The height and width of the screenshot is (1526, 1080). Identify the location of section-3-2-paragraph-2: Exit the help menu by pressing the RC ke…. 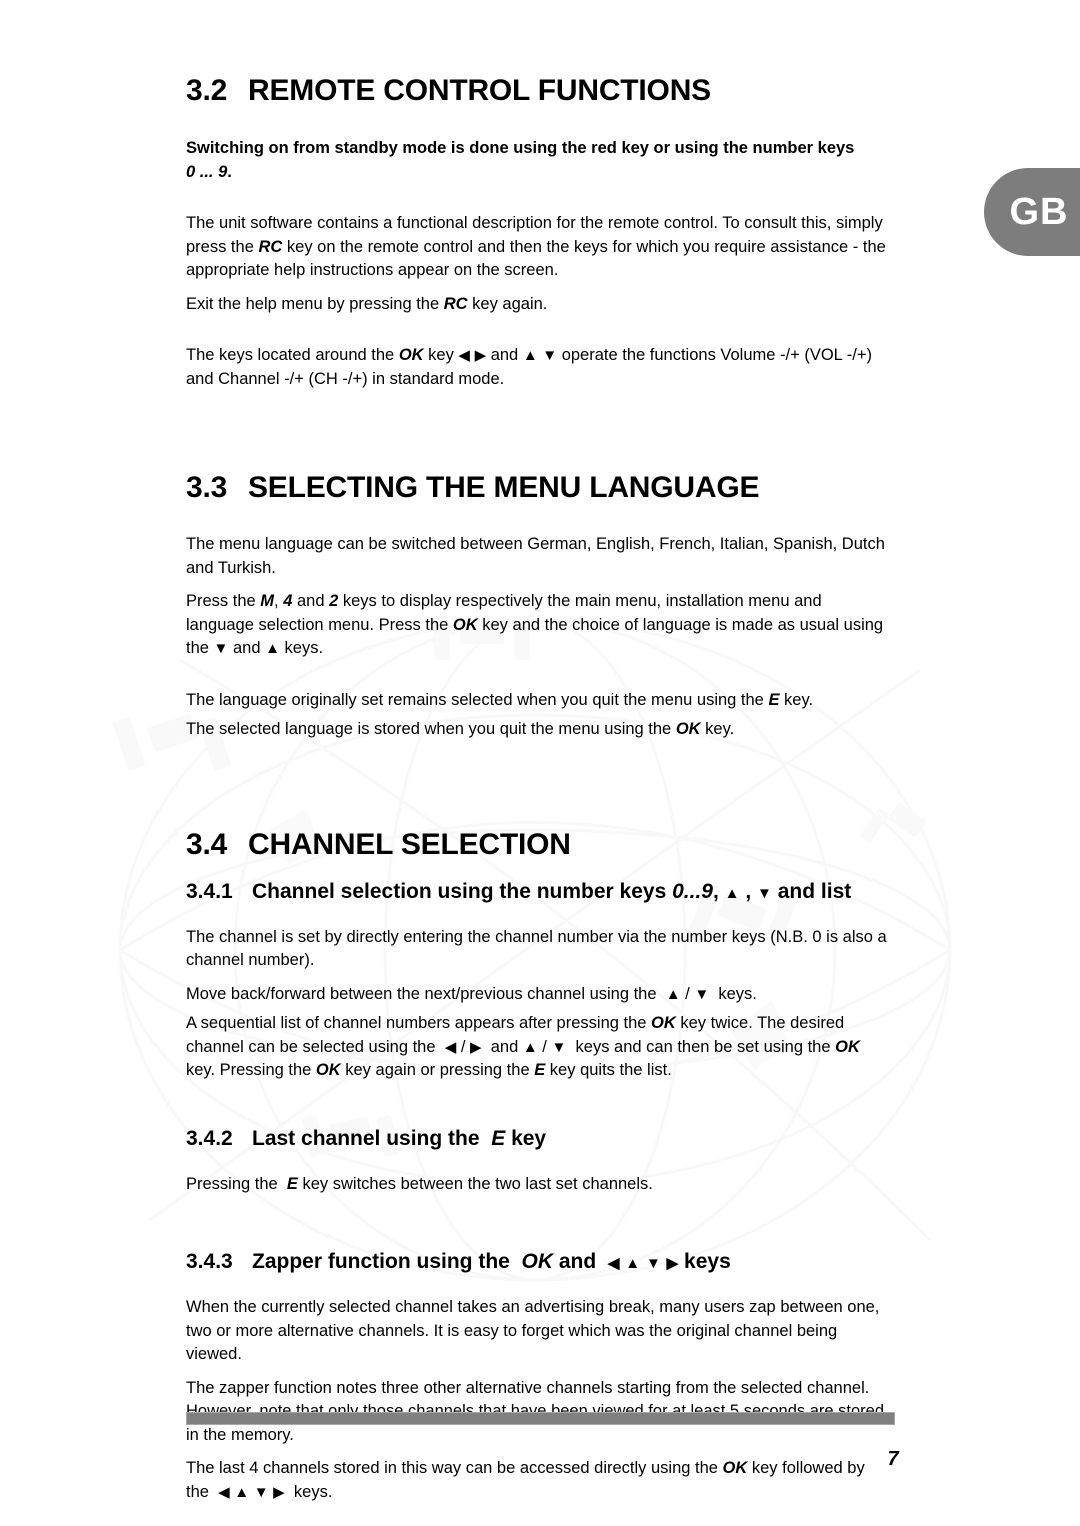
(539, 305).